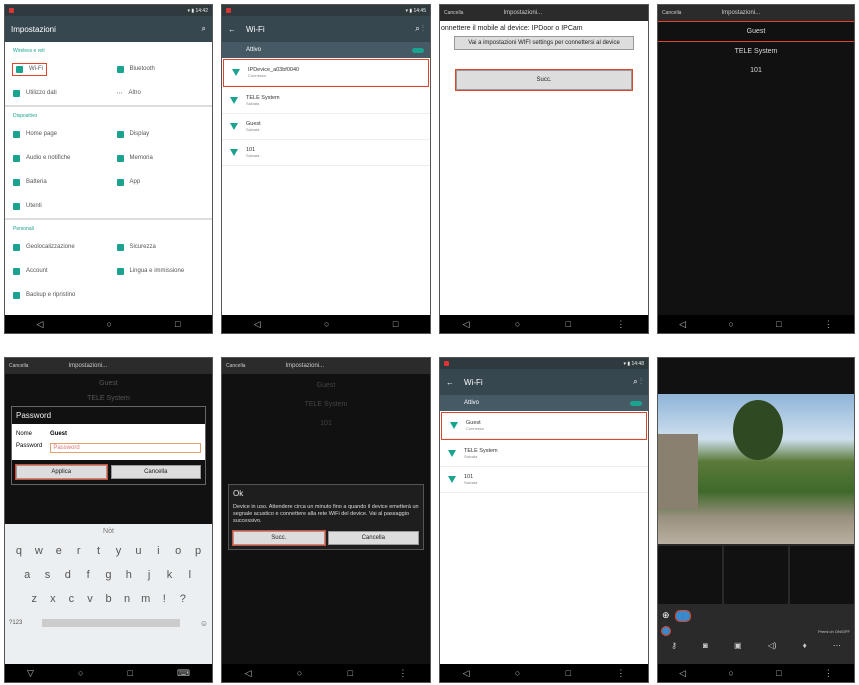 This screenshot has height=685, width=859. Describe the element at coordinates (15, 623) in the screenshot. I see `symbols-key: ?123` at that location.